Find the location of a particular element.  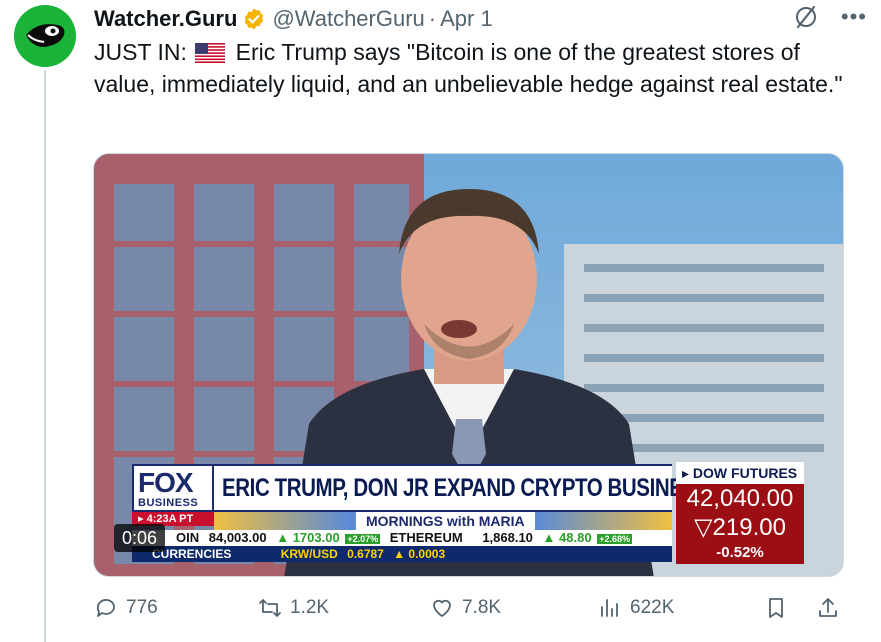

like-count: 7.8K is located at coordinates (482, 607).